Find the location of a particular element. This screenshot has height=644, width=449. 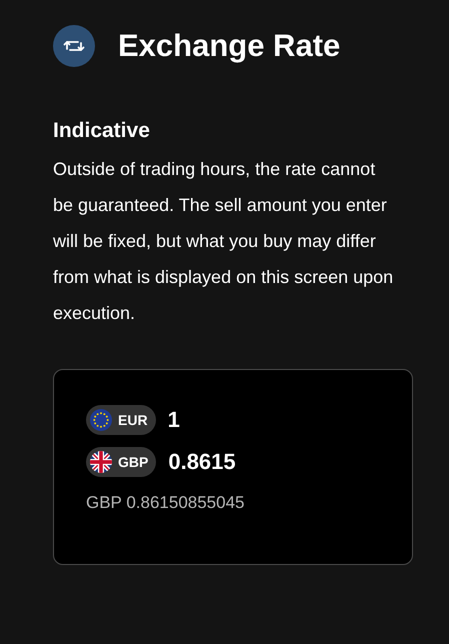

currency-badge: EUR is located at coordinates (121, 420).